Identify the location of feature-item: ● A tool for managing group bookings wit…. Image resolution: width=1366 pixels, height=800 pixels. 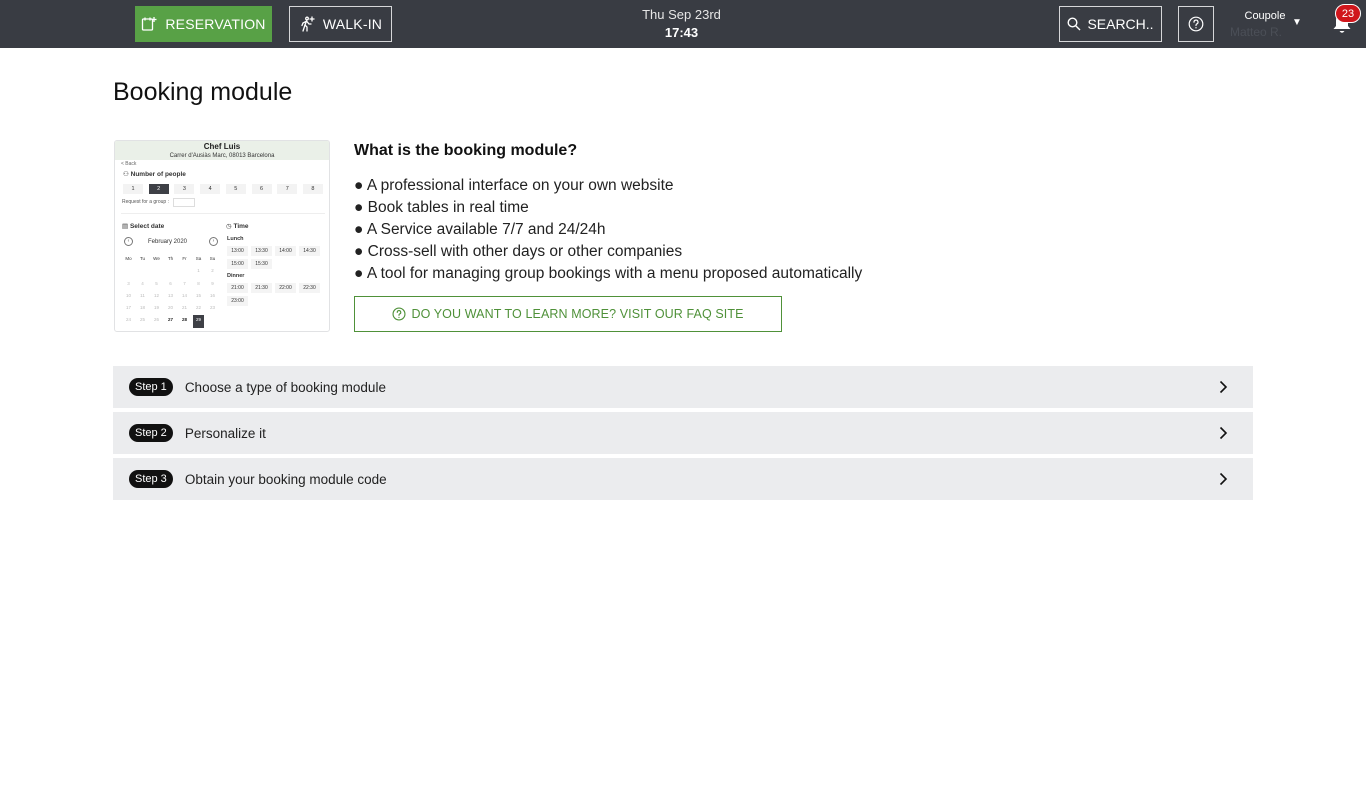
(608, 273).